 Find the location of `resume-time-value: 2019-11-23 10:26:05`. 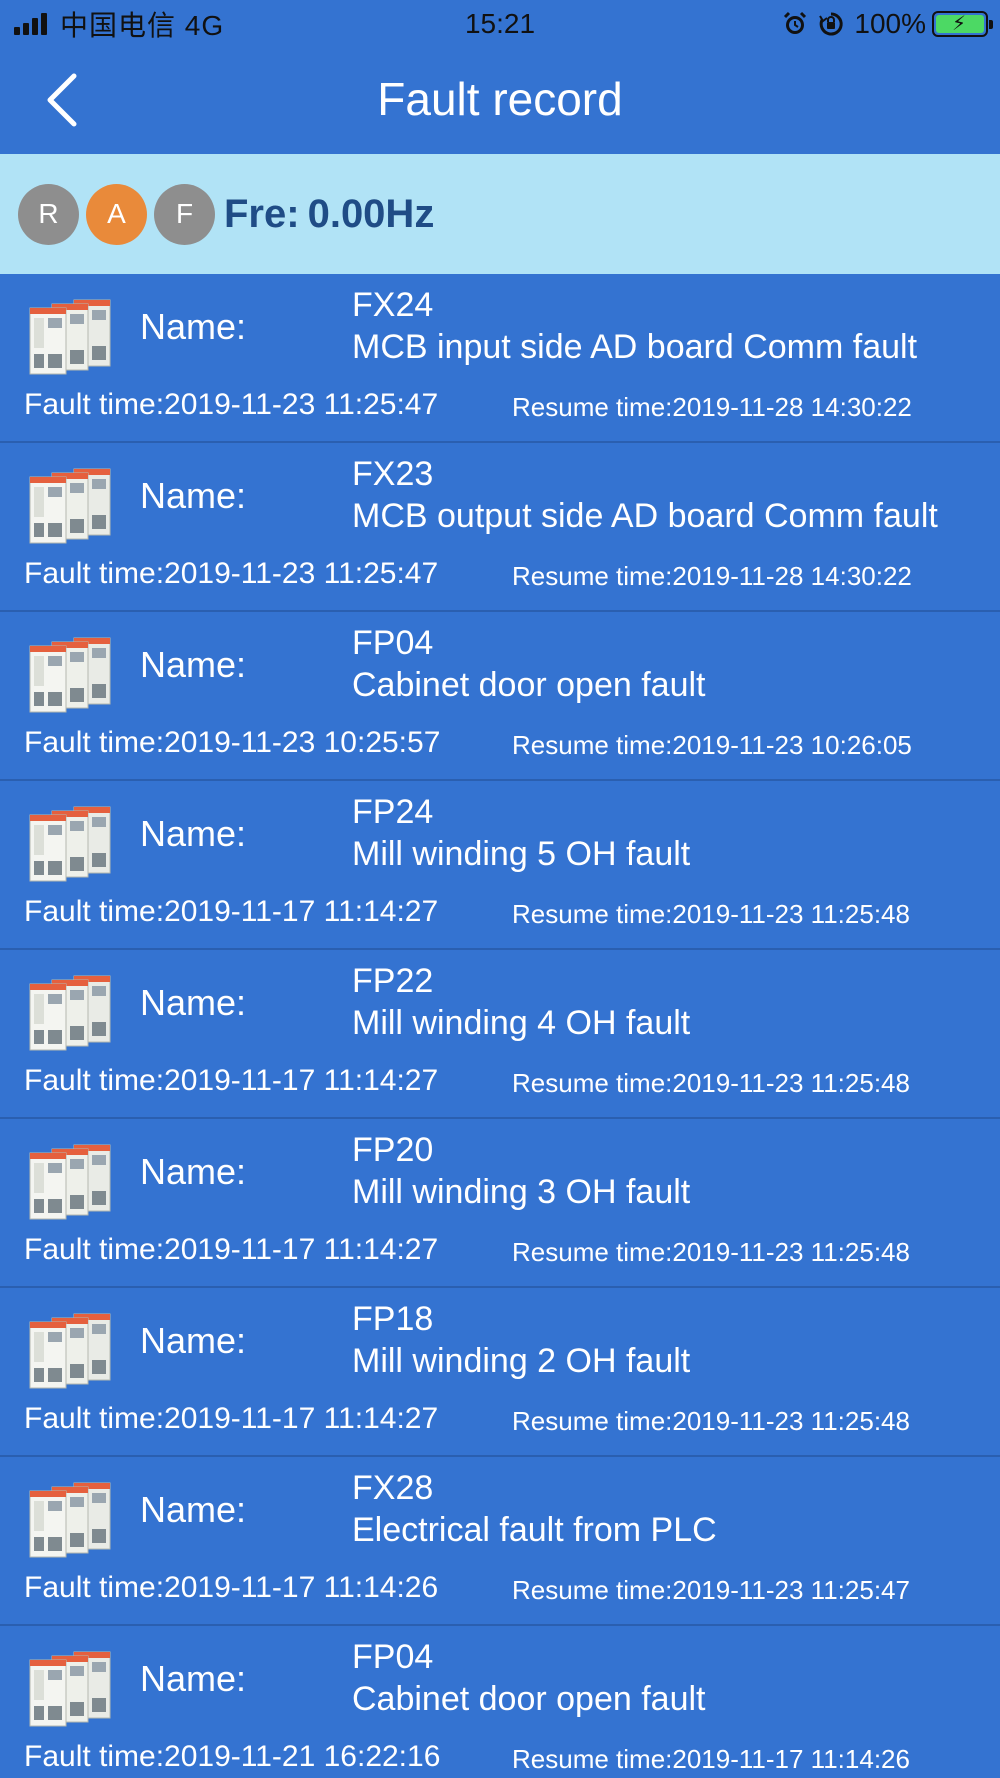

resume-time-value: 2019-11-23 10:26:05 is located at coordinates (792, 745).